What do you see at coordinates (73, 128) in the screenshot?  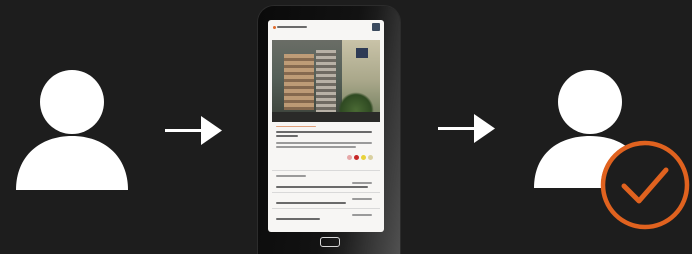 I see `person-icon` at bounding box center [73, 128].